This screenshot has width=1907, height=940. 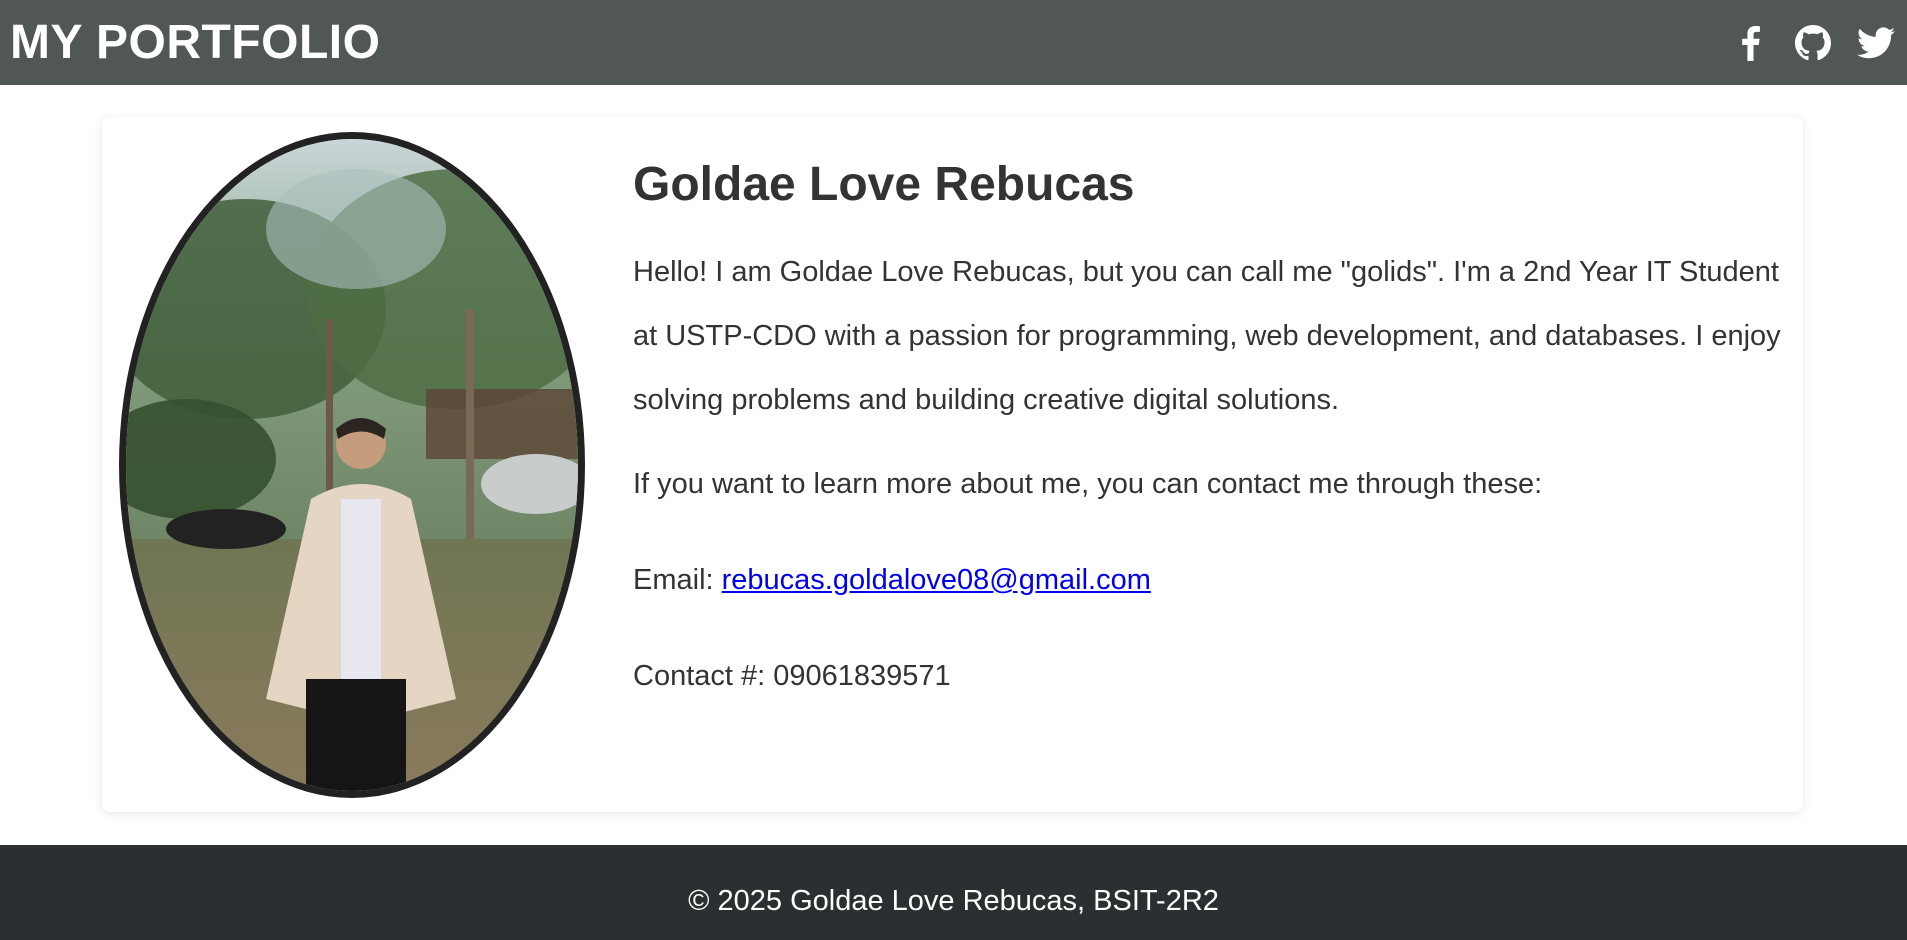 I want to click on contact-label: Contact #:, so click(x=703, y=676).